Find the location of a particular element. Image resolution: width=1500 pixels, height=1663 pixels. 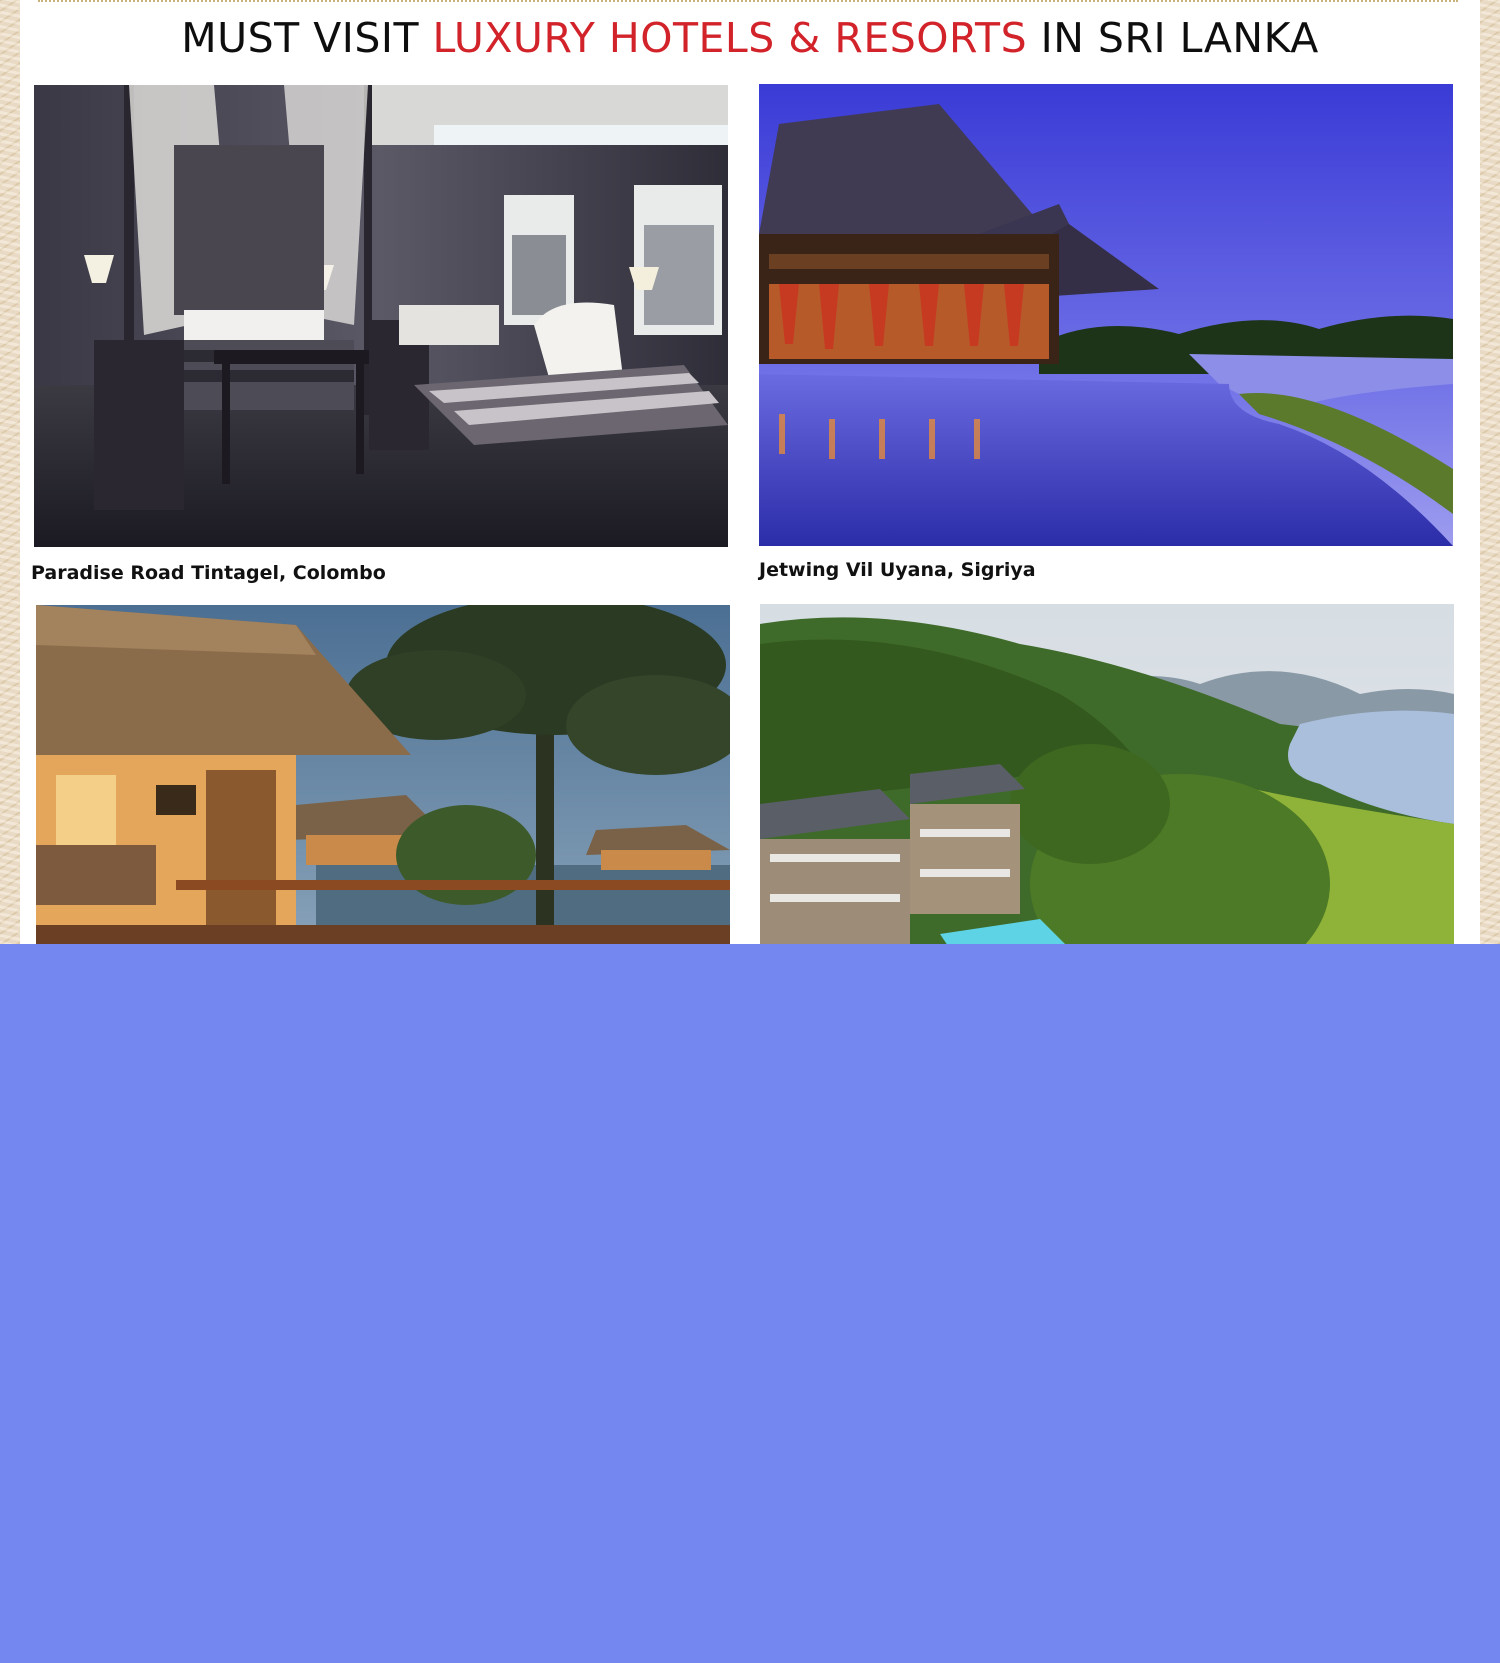

title-part-1: MUST VISIT is located at coordinates (307, 38).